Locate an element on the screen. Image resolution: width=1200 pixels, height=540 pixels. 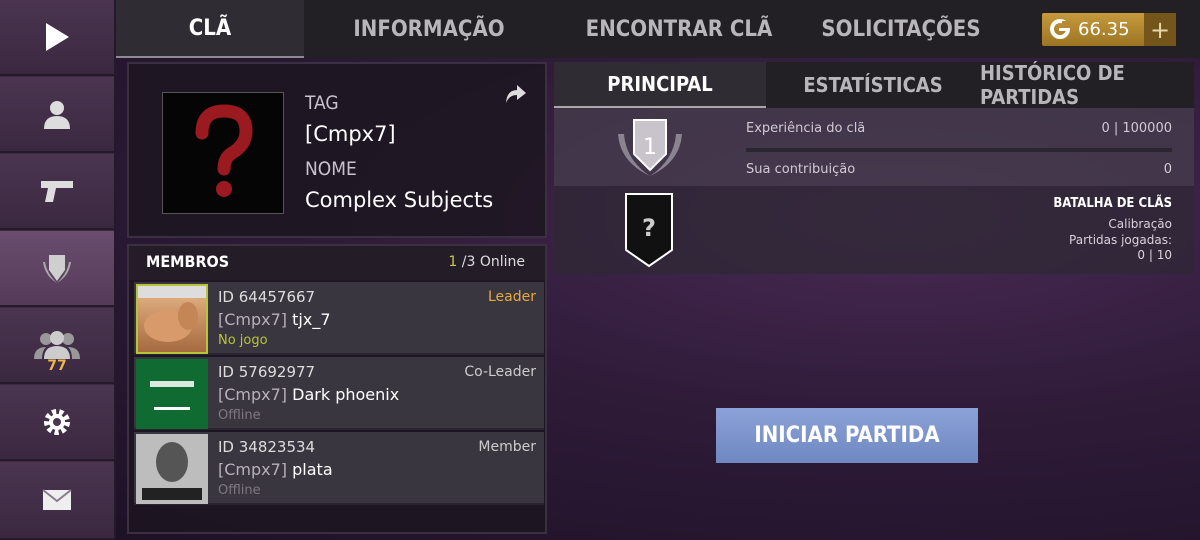
gold-g-icon is located at coordinates (1060, 29).